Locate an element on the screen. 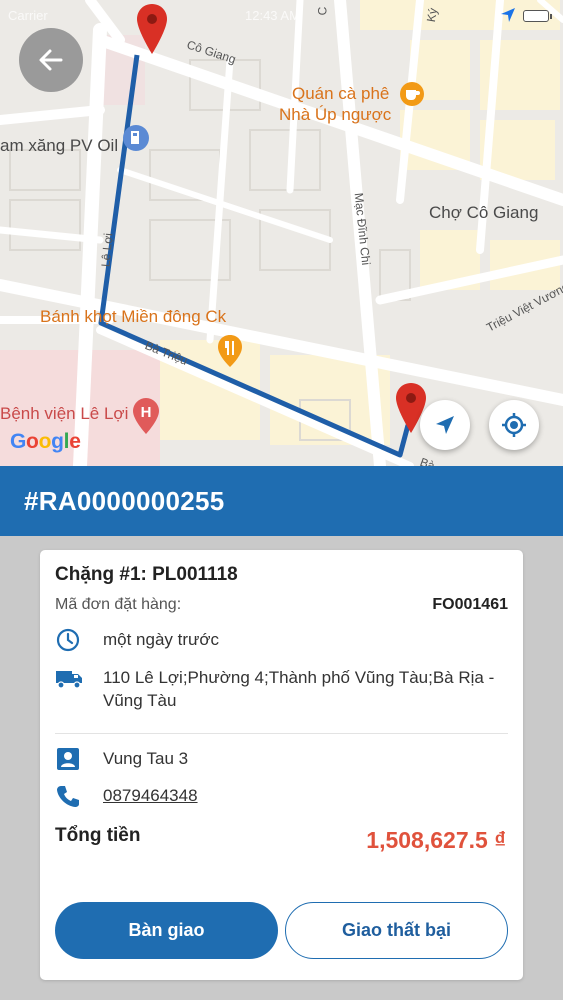 The width and height of the screenshot is (563, 1000). phone-icon is located at coordinates (68, 796).